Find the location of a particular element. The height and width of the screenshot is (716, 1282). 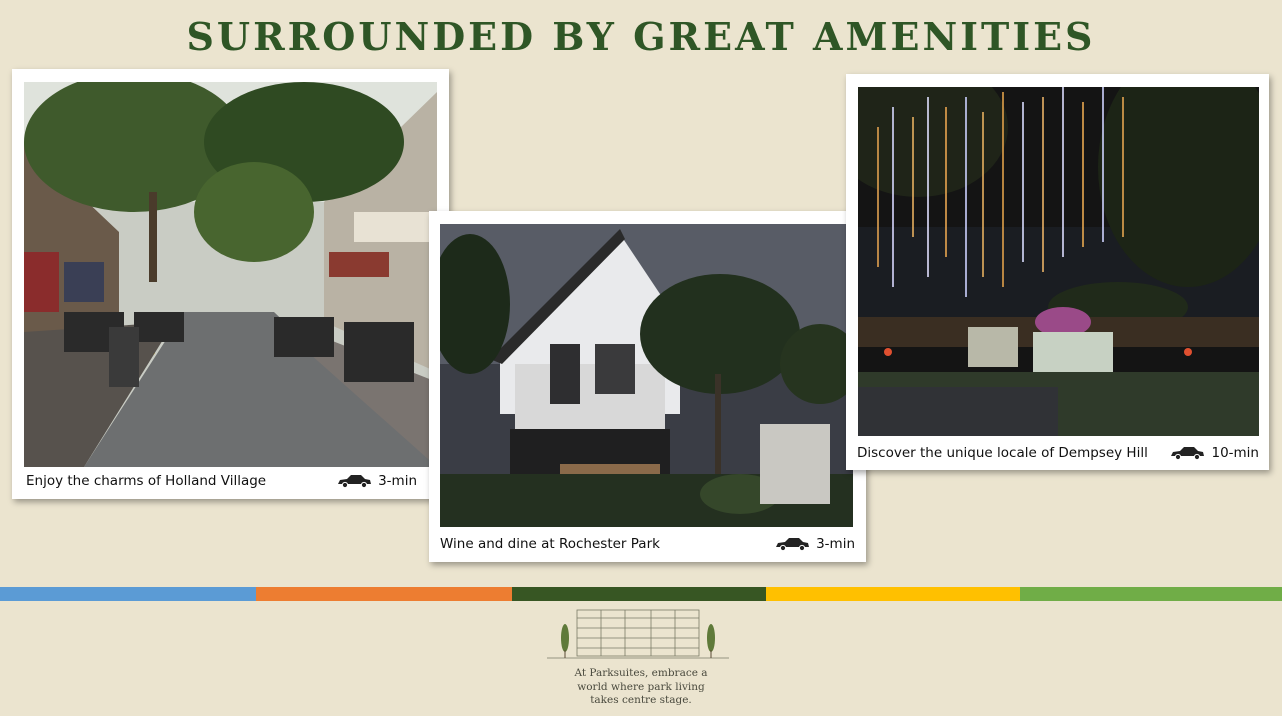

parksuites-building-logo is located at coordinates (638, 634).